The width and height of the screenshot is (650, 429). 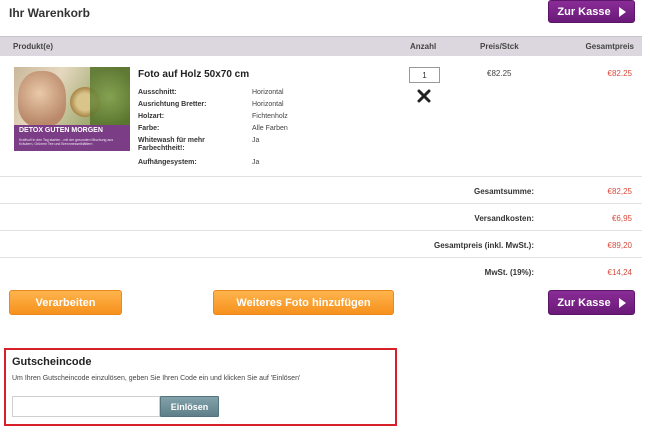 What do you see at coordinates (619, 272) in the screenshot?
I see `summary-value-vat: €14,24` at bounding box center [619, 272].